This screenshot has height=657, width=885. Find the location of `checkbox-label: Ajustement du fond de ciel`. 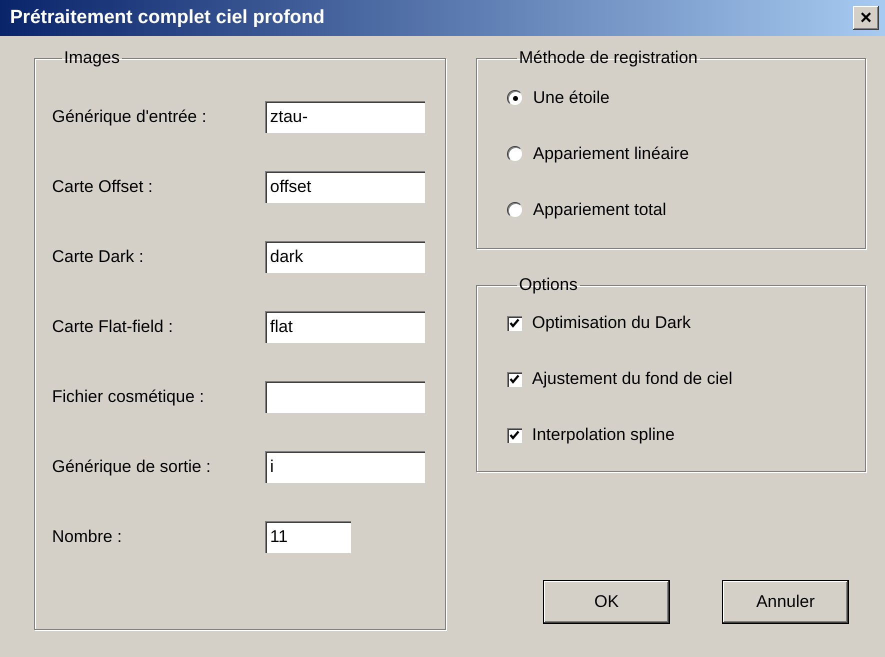

checkbox-label: Ajustement du fond de ciel is located at coordinates (632, 379).